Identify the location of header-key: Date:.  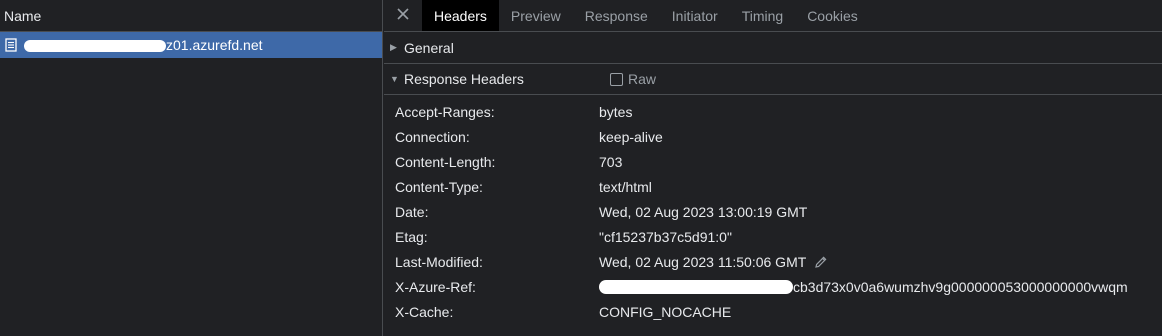
(412, 211).